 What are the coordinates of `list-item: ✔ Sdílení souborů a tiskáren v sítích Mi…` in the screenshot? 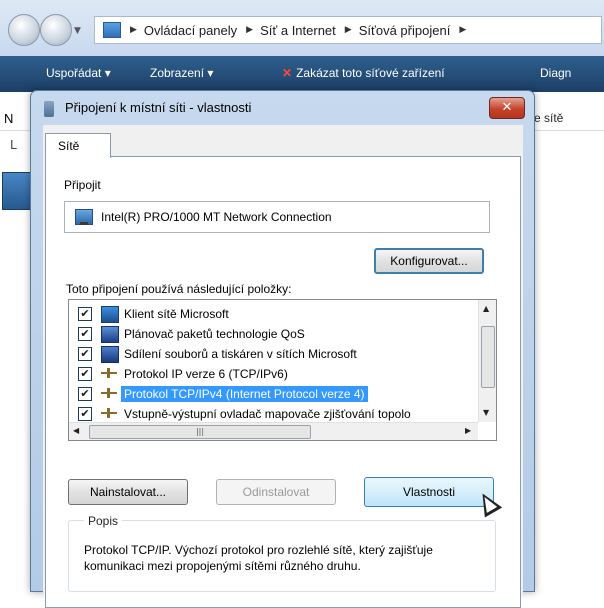 It's located at (273, 354).